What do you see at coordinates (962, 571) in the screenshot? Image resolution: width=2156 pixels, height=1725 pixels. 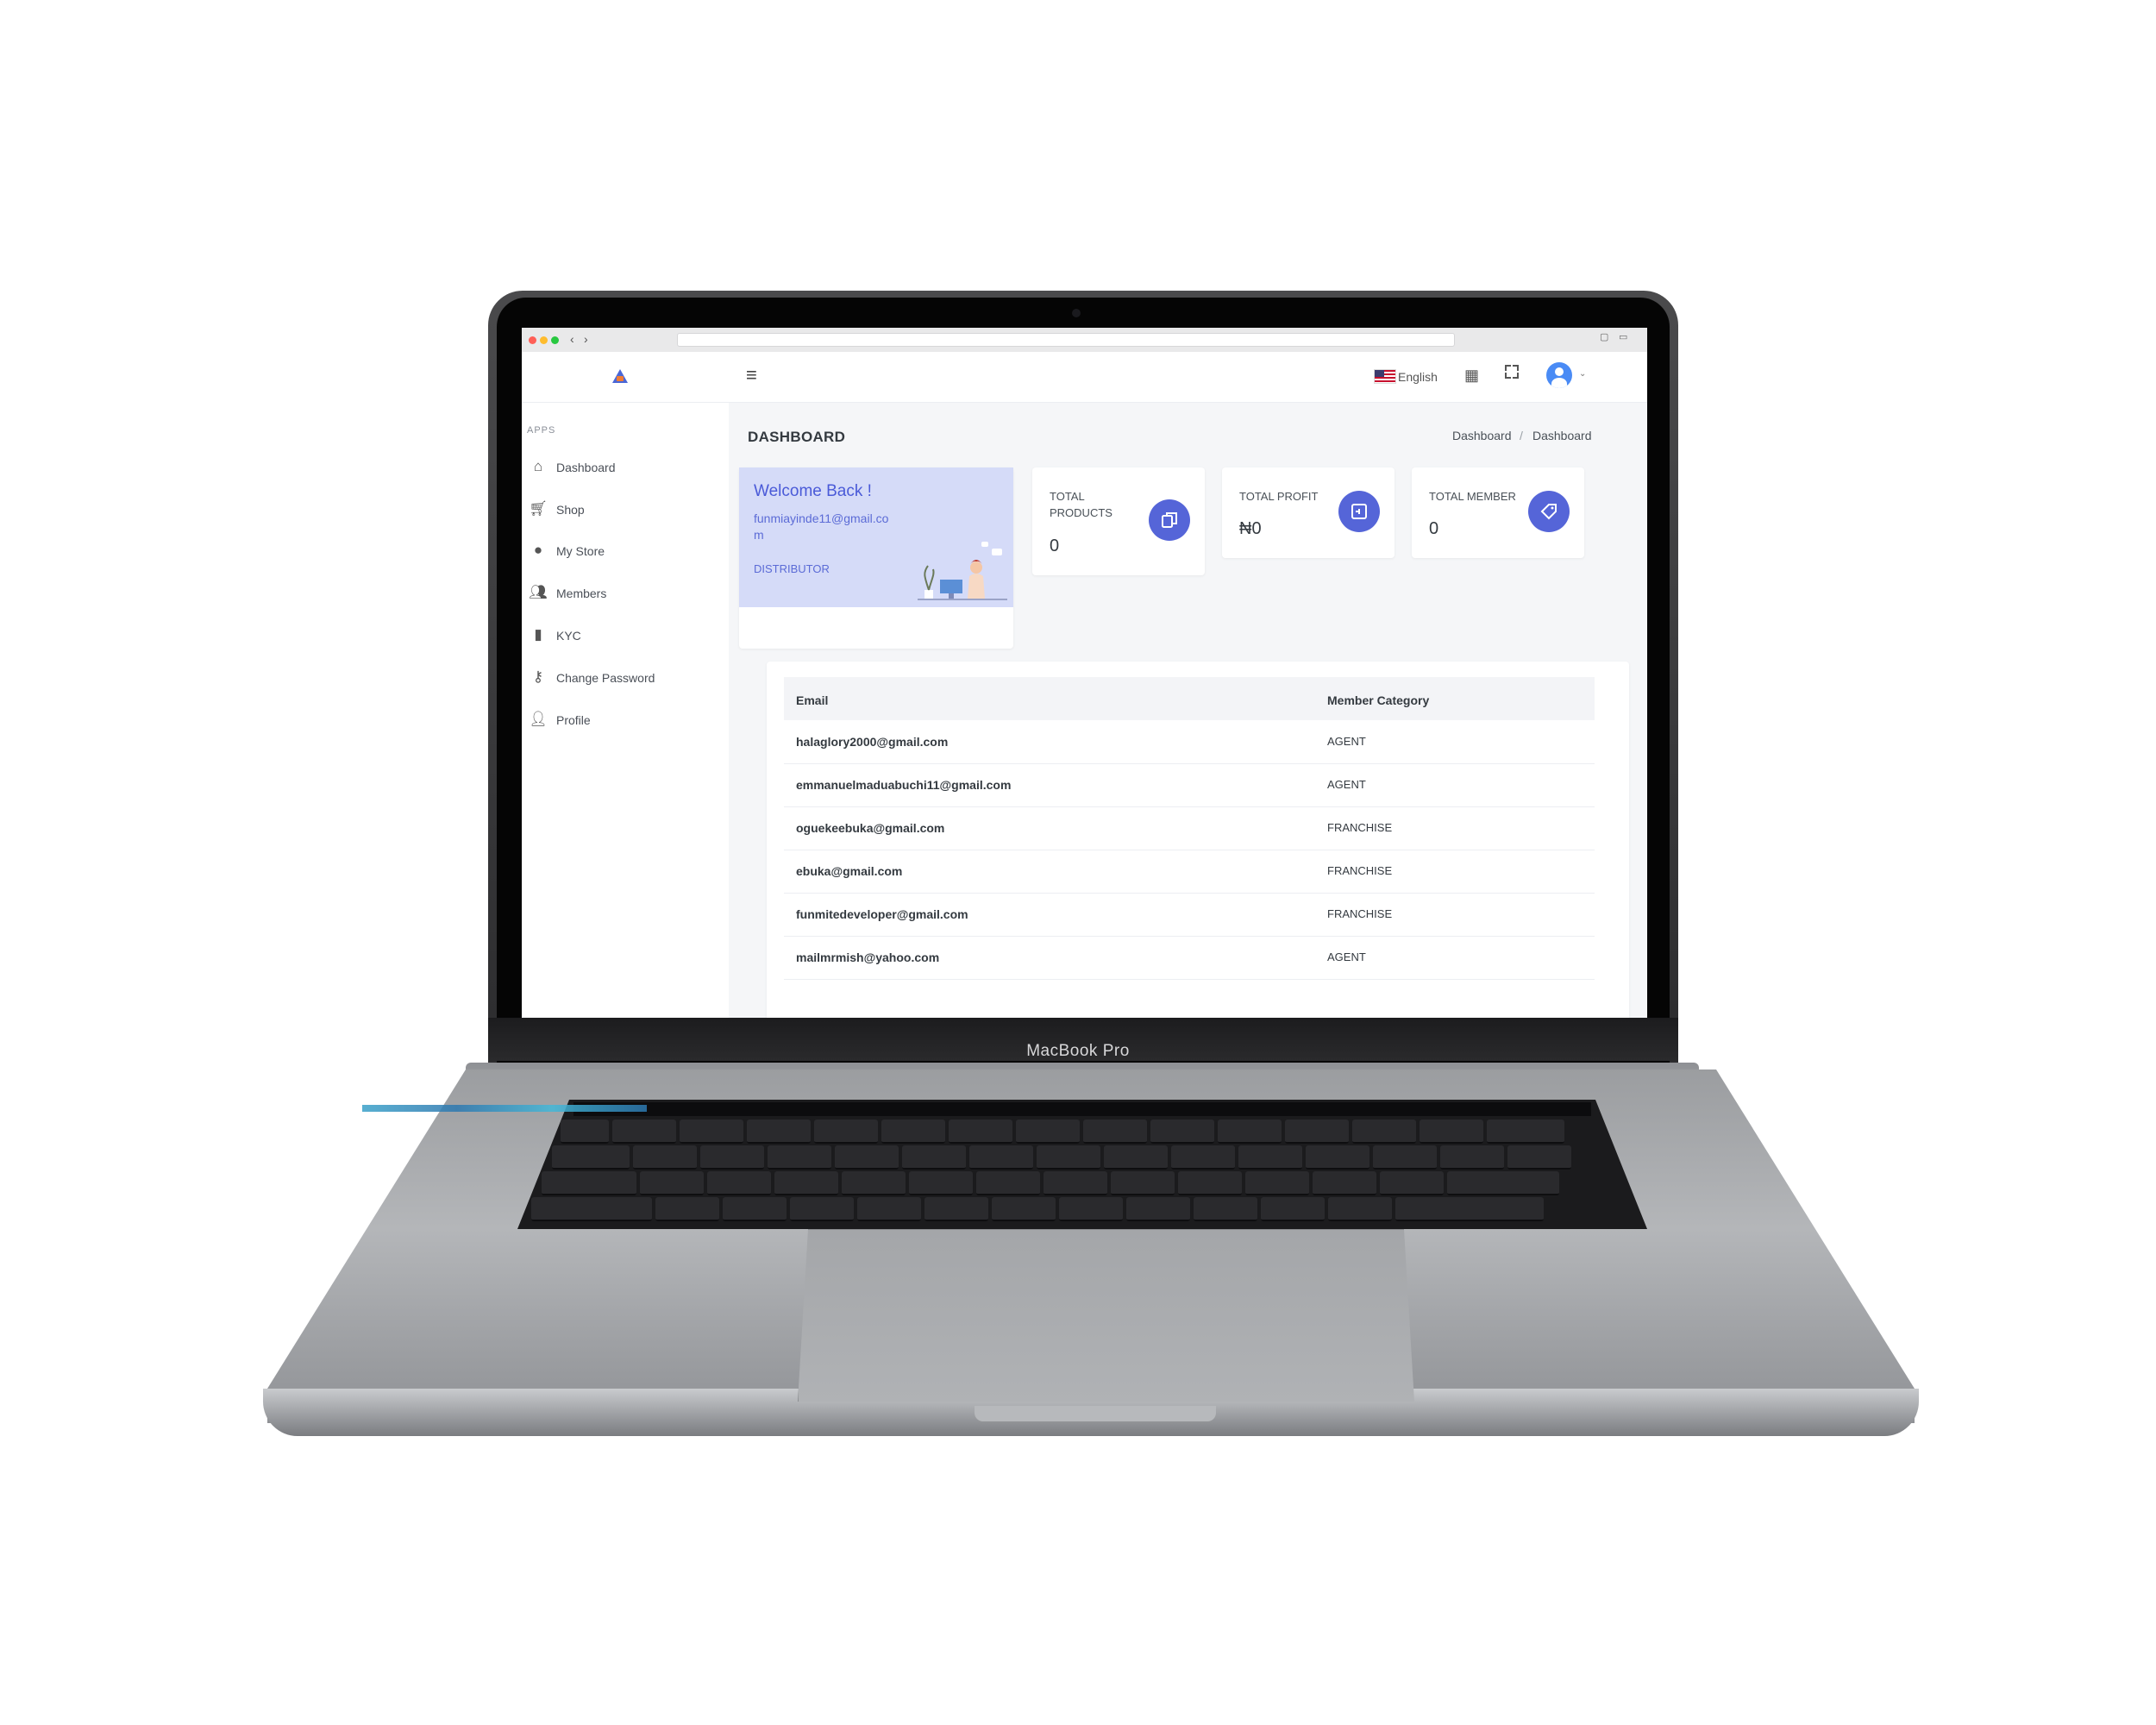 I see `desk-illustration` at bounding box center [962, 571].